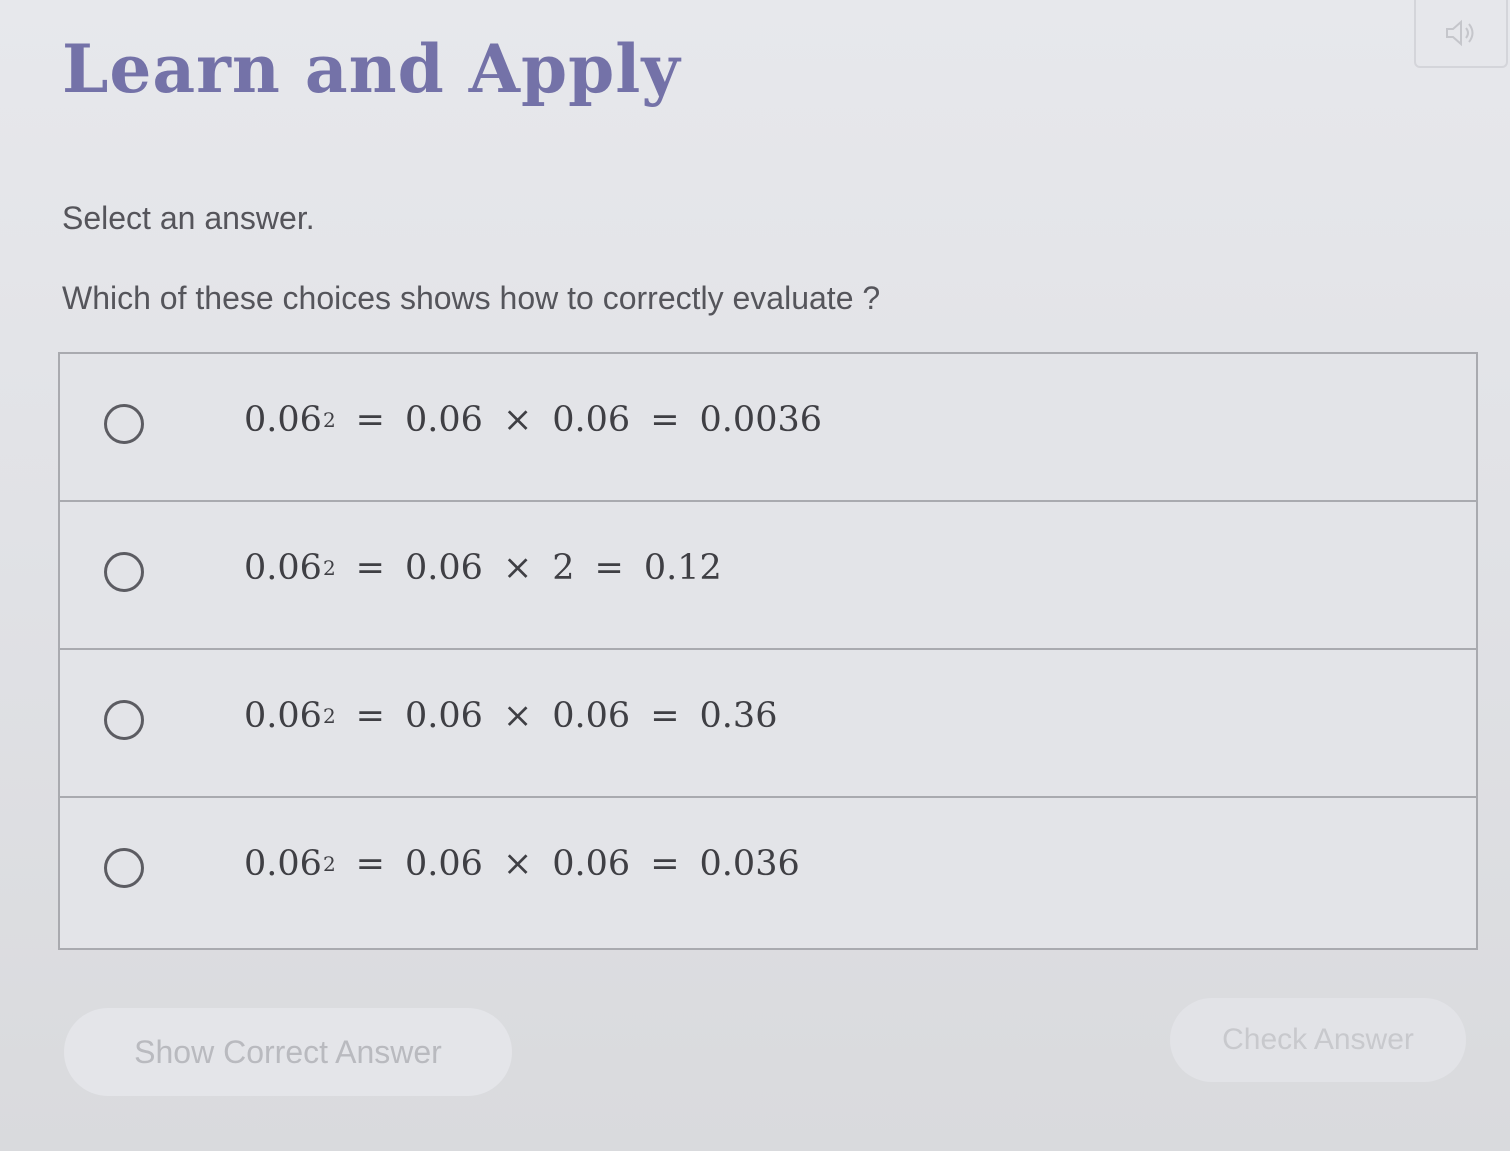 The height and width of the screenshot is (1151, 1510). I want to click on instruction-text: Select an answer., so click(188, 218).